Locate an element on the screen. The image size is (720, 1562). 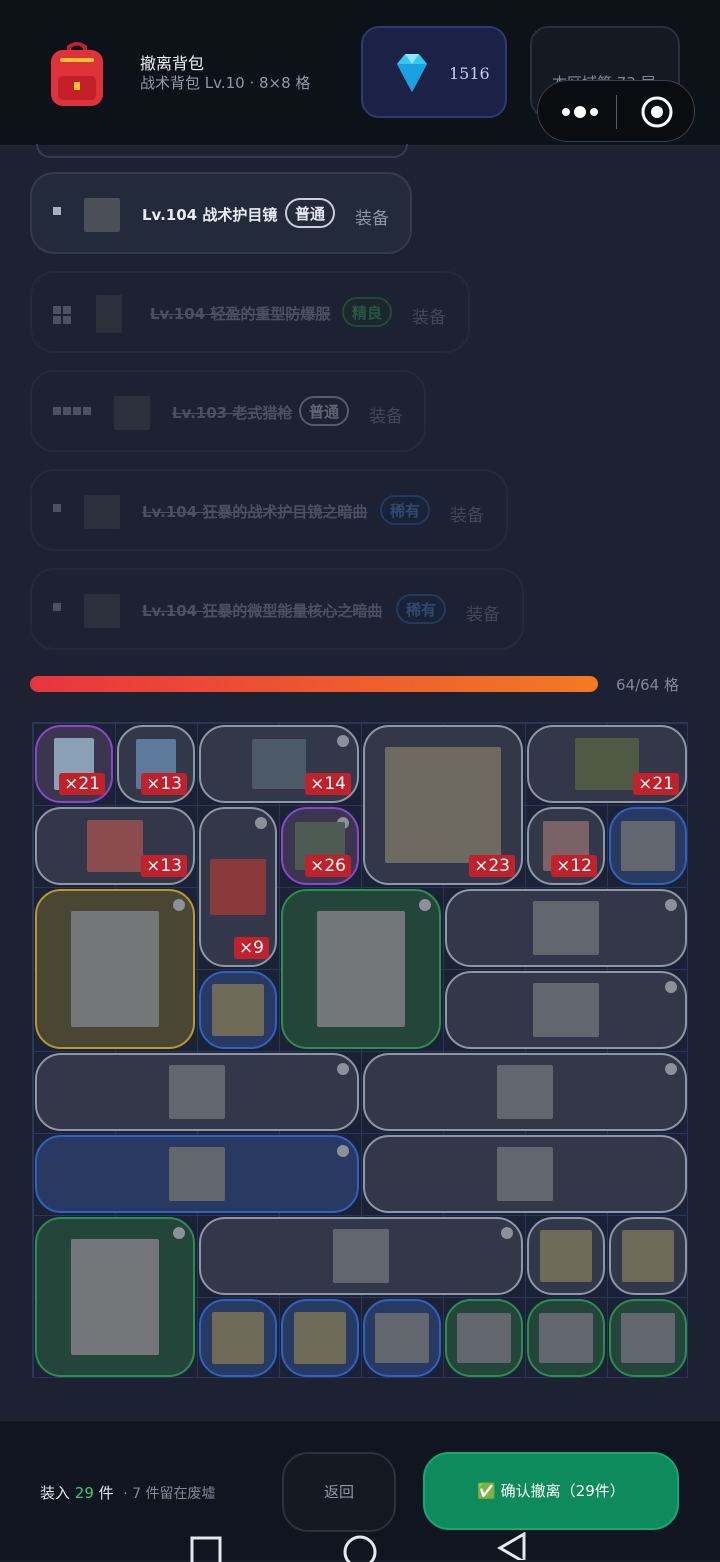
equipment-row: Lv.104 狂暴的微型能量核心之暗曲 稀有 装备 is located at coordinates (277, 609).